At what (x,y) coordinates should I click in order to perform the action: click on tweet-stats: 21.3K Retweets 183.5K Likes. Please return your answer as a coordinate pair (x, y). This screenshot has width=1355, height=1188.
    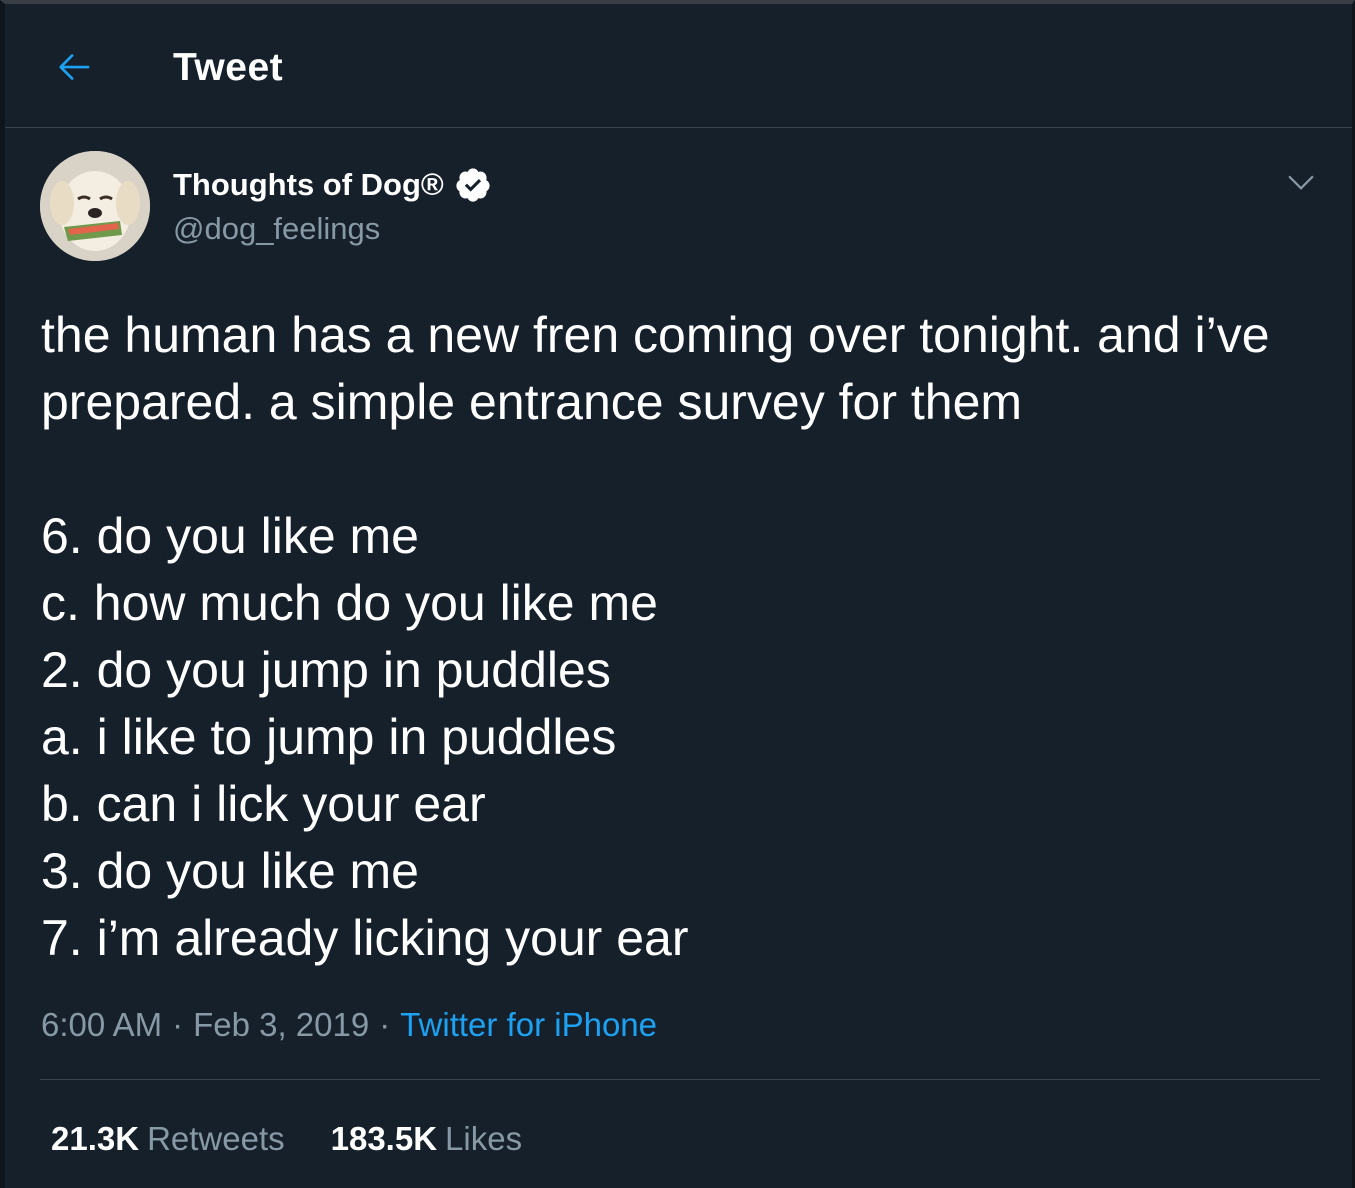
    Looking at the image, I should click on (286, 1139).